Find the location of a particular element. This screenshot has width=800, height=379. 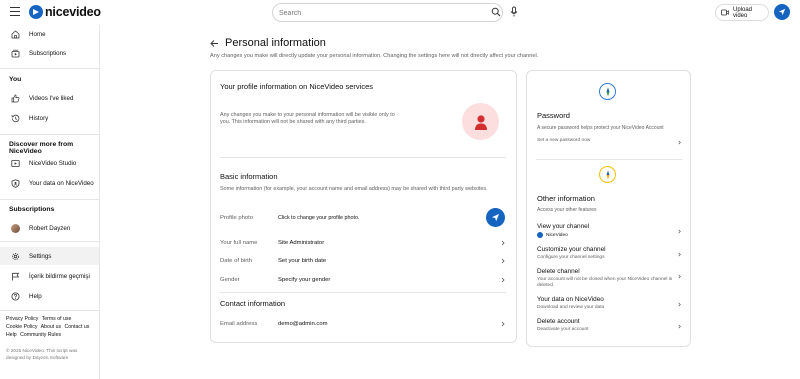

page-header: Personal information is located at coordinates (268, 43).